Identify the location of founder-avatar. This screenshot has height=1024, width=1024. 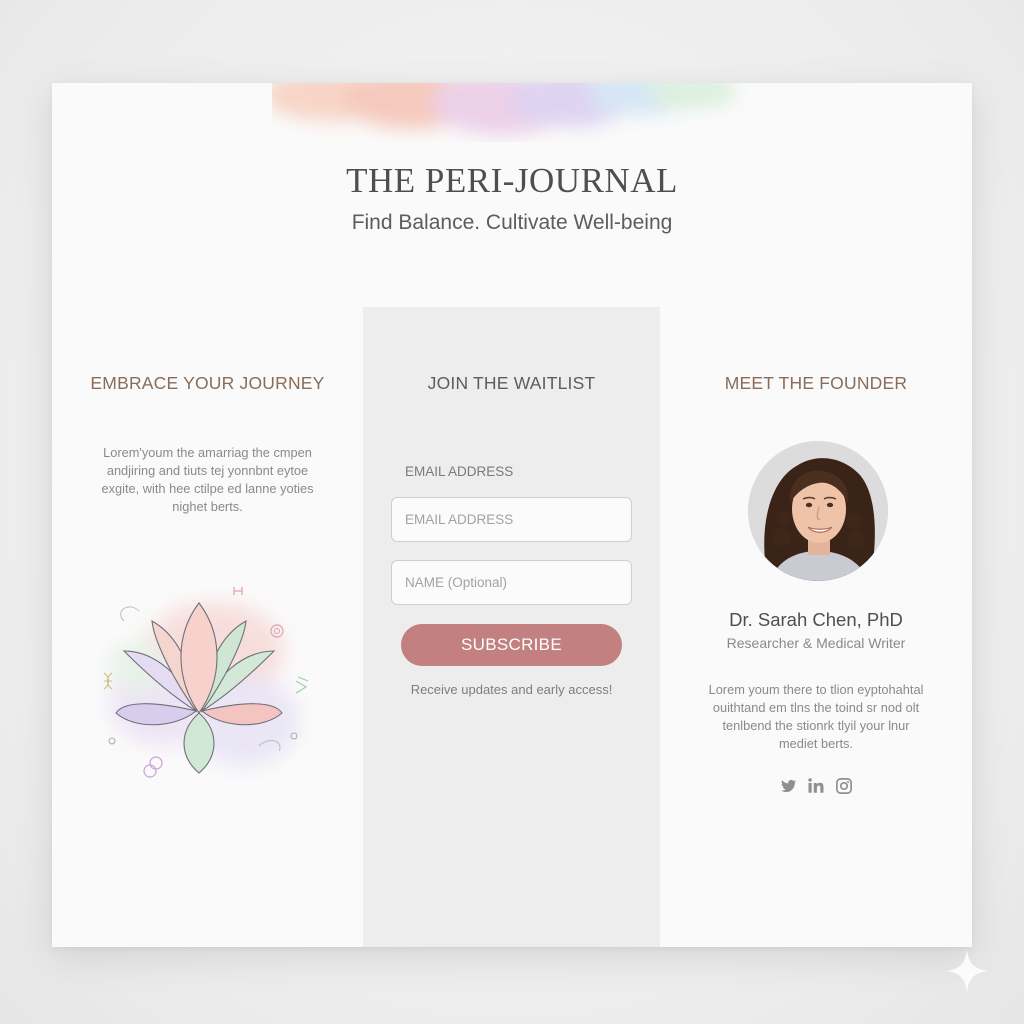
(818, 511).